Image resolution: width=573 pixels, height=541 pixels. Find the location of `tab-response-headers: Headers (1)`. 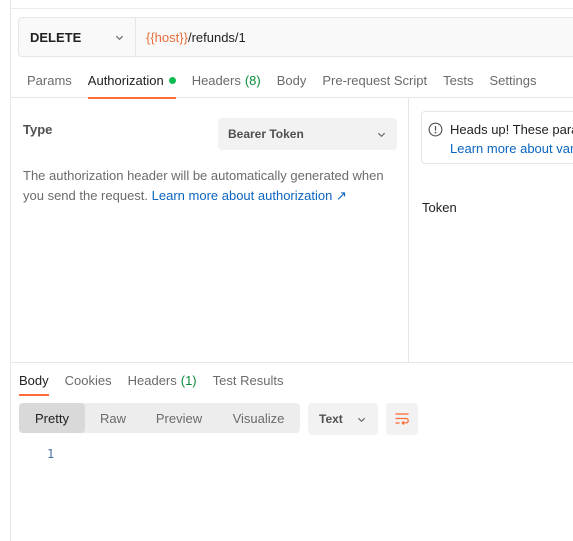

tab-response-headers: Headers (1) is located at coordinates (162, 380).